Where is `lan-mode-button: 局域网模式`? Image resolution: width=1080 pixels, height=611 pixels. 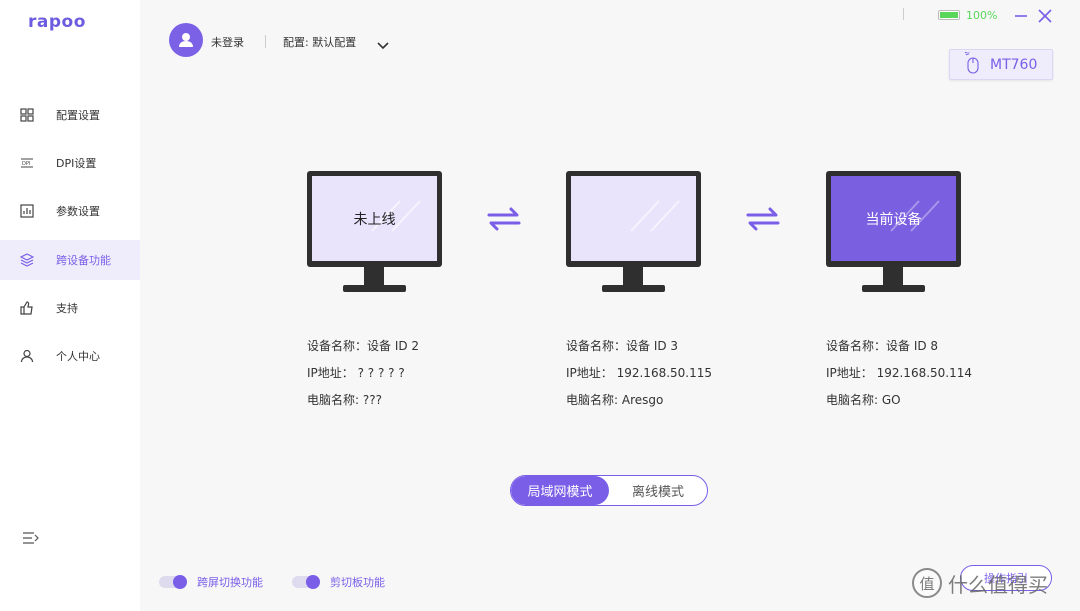 lan-mode-button: 局域网模式 is located at coordinates (560, 490).